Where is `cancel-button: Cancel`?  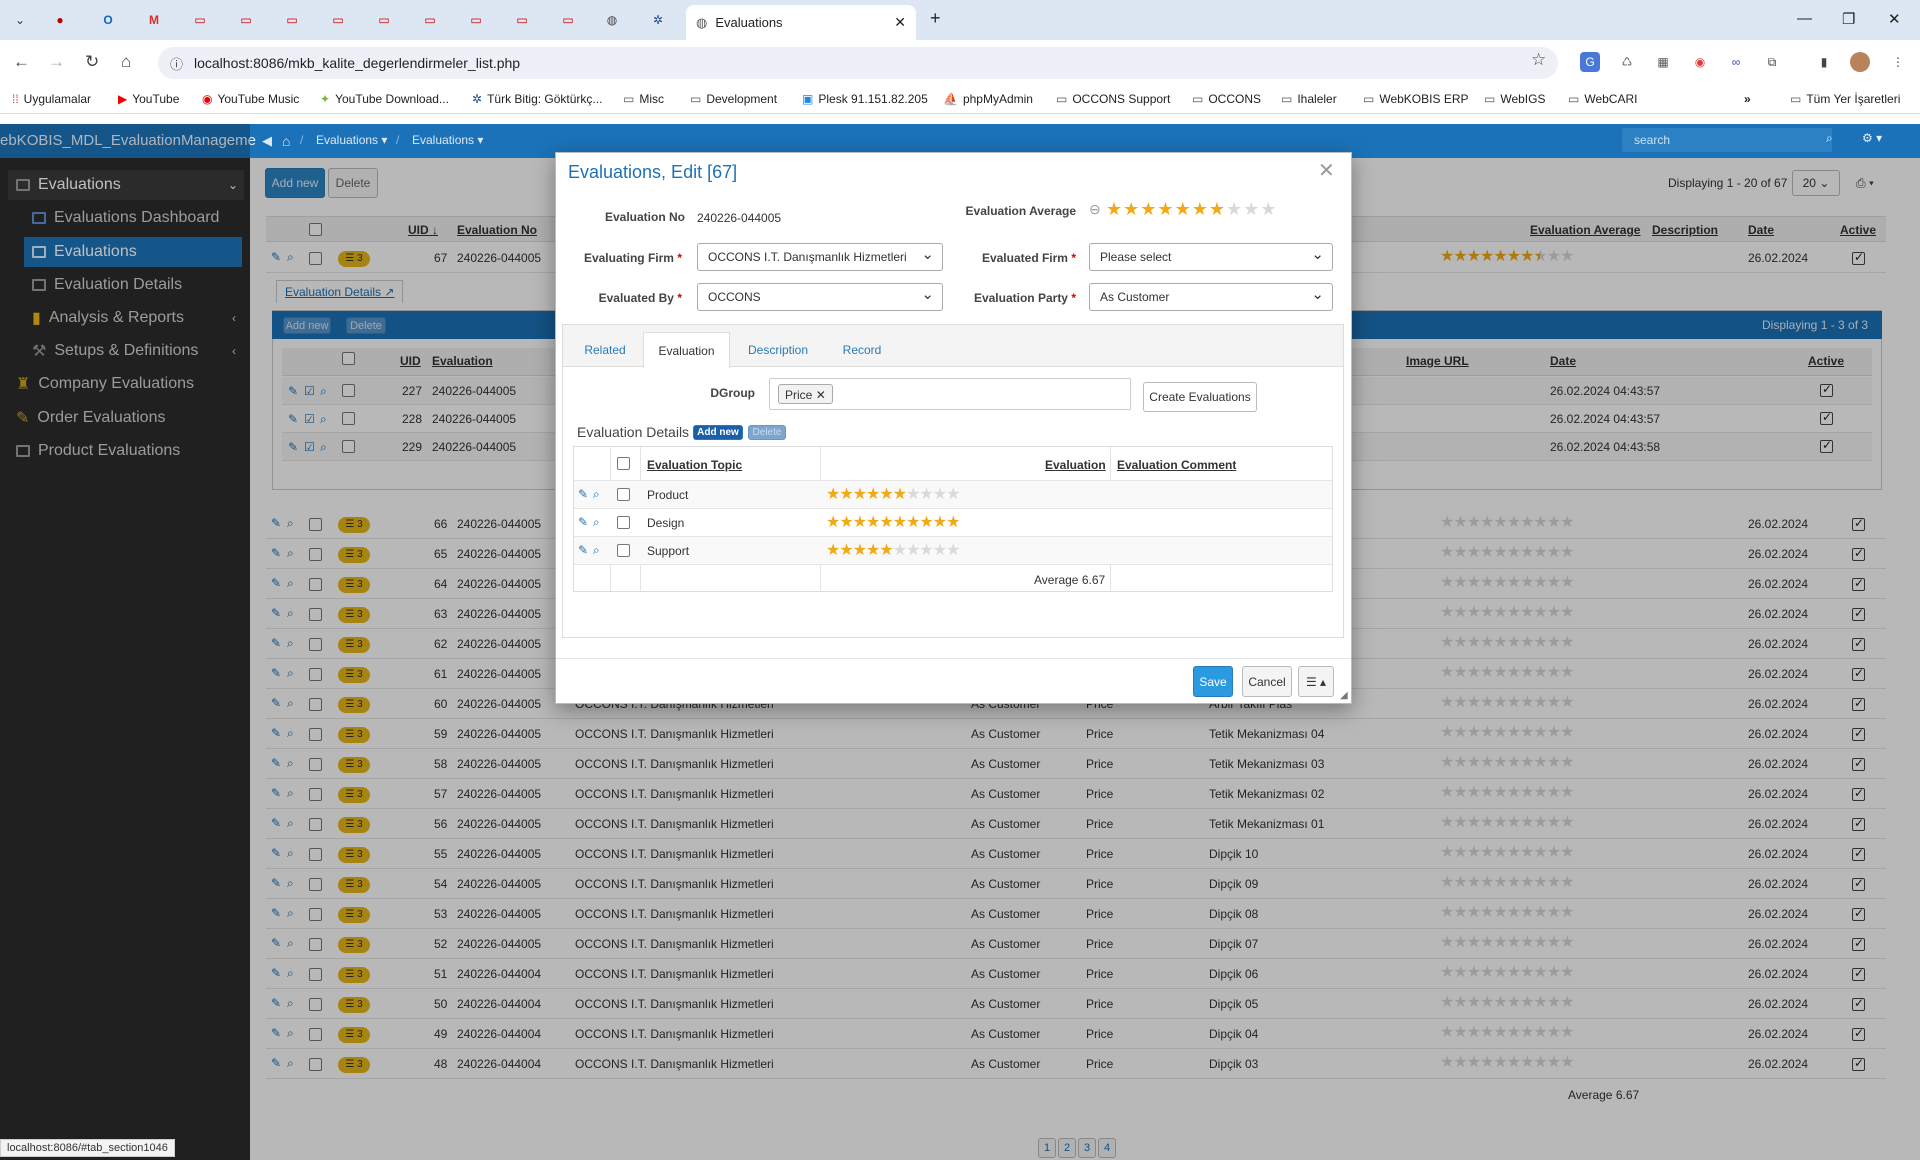 cancel-button: Cancel is located at coordinates (1267, 681).